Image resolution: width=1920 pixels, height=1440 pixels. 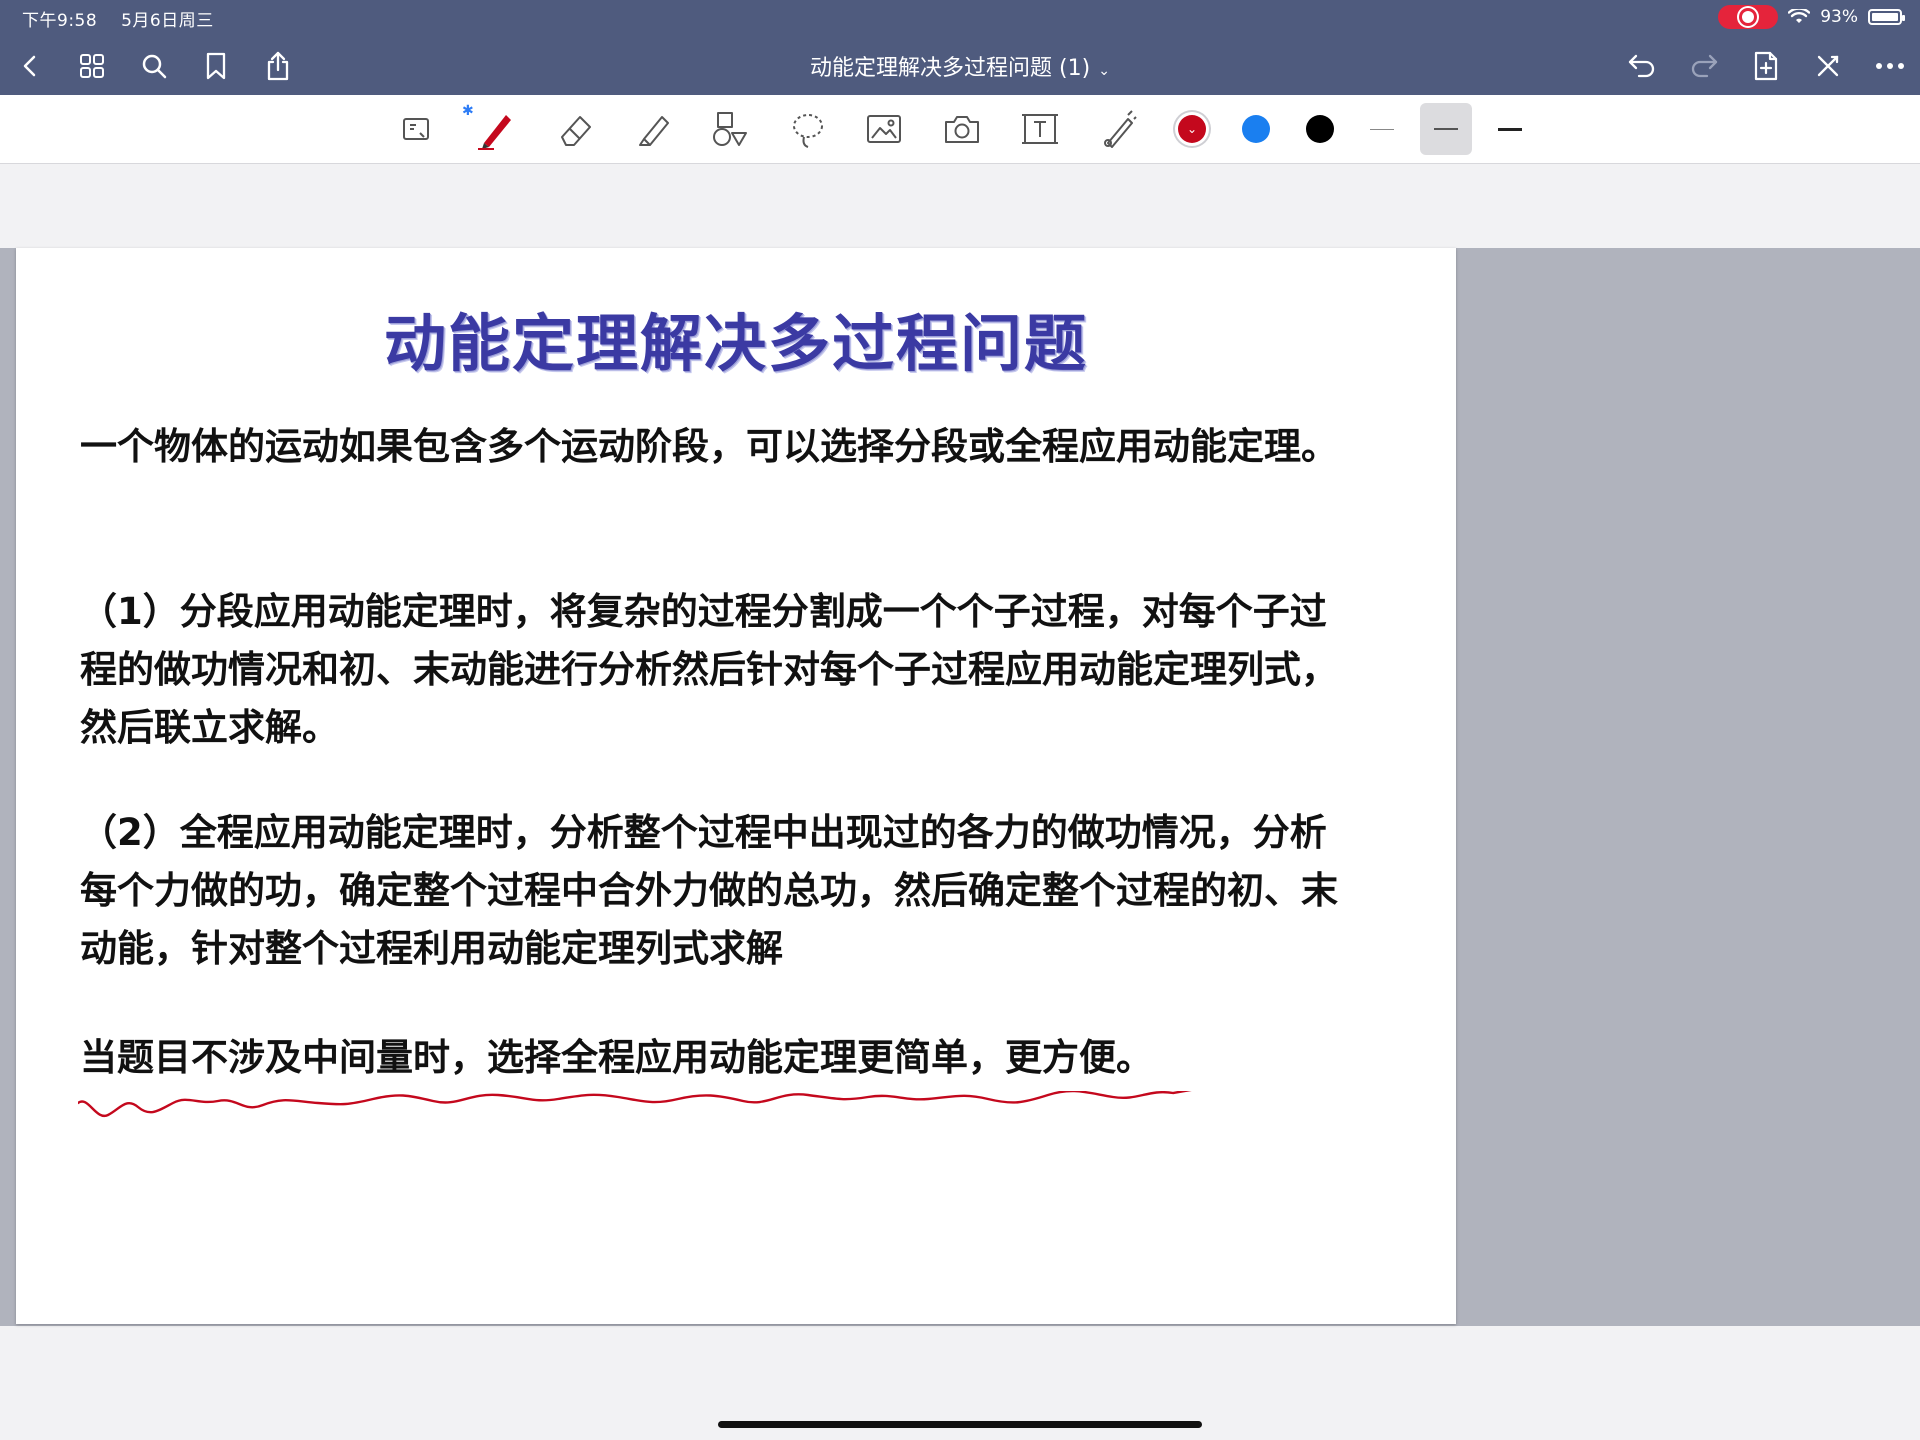 What do you see at coordinates (1811, 17) in the screenshot?
I see `status-bar-right: 93%` at bounding box center [1811, 17].